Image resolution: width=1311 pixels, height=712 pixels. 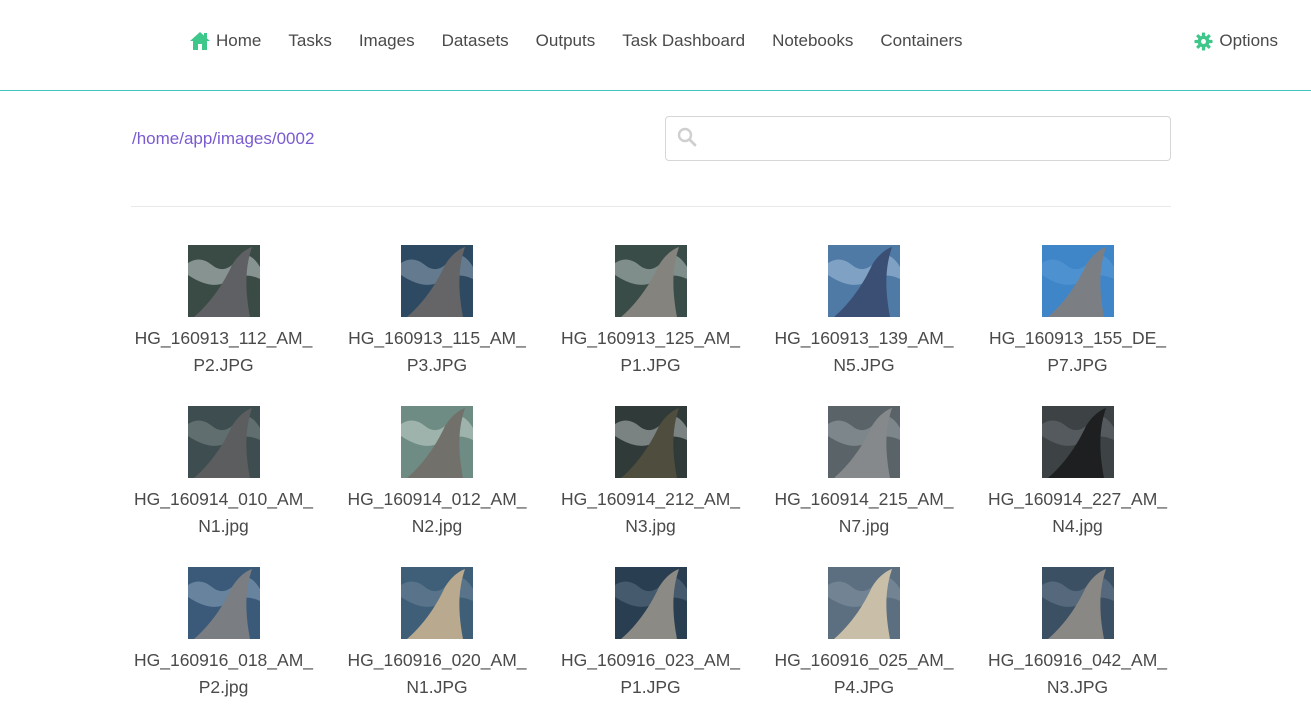 I want to click on image-filename-line-1: HG_160913_155_DE_, so click(x=1077, y=338).